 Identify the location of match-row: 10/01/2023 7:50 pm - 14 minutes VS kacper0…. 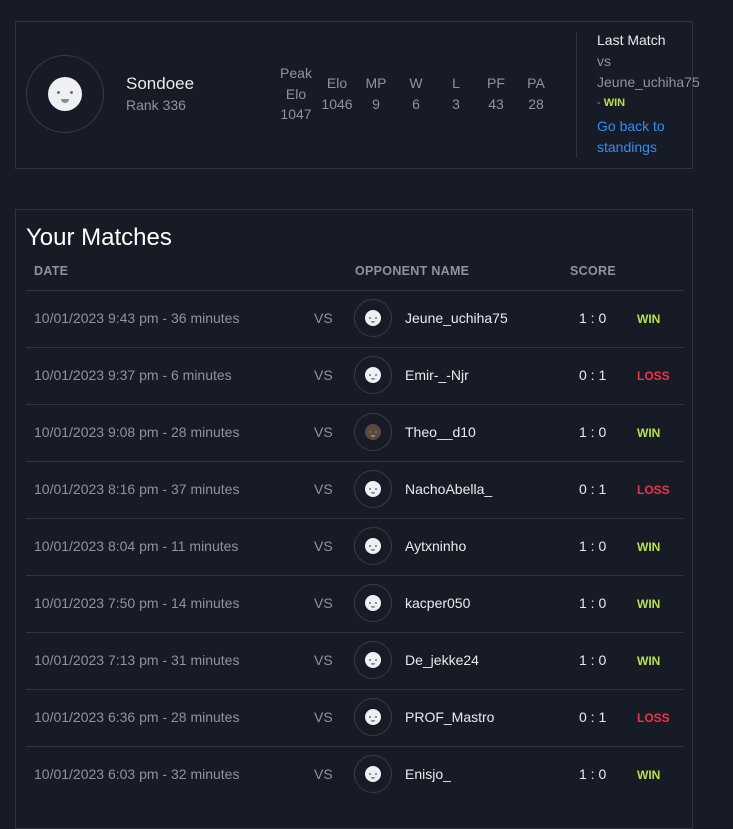
(355, 603).